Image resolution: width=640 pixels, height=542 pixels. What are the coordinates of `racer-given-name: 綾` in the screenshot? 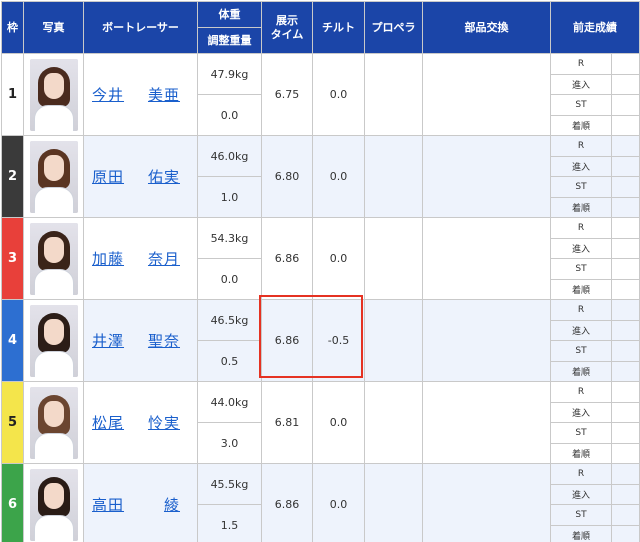 It's located at (171, 505).